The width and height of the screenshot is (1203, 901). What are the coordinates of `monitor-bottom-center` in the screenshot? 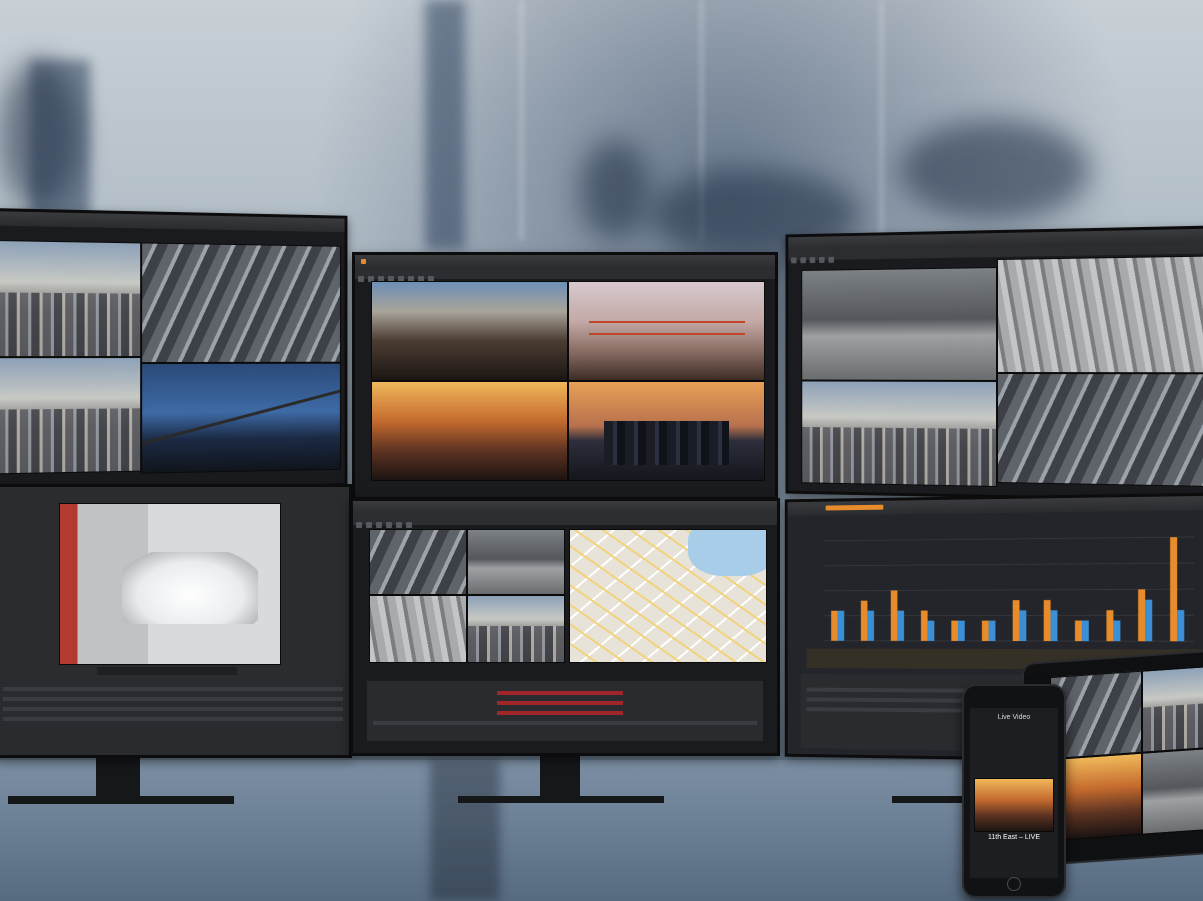 It's located at (565, 627).